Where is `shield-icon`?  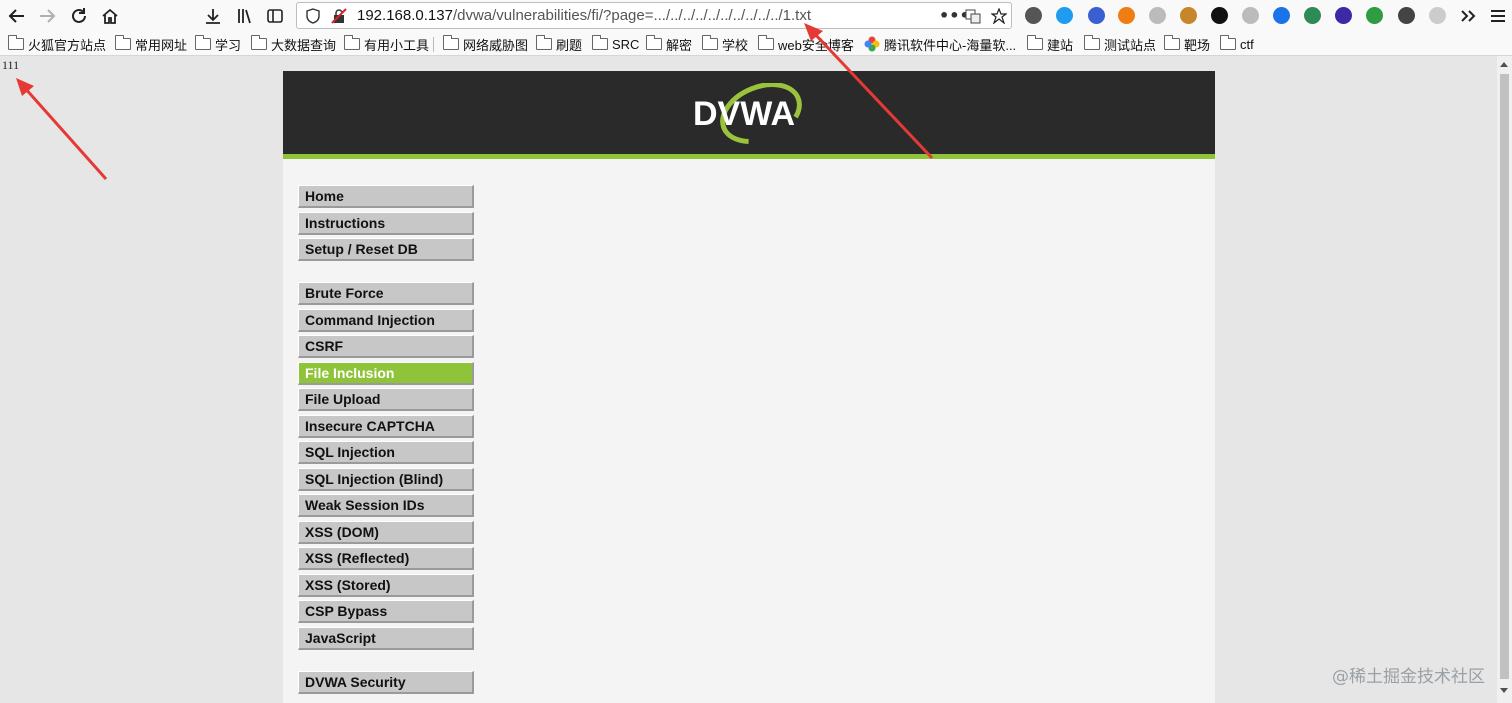
shield-icon is located at coordinates (313, 16).